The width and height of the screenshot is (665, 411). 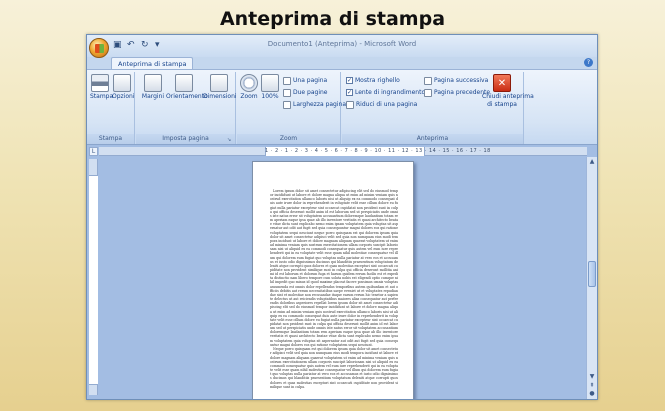 What do you see at coordinates (287, 92) in the screenshot?
I see `two-pages-icon` at bounding box center [287, 92].